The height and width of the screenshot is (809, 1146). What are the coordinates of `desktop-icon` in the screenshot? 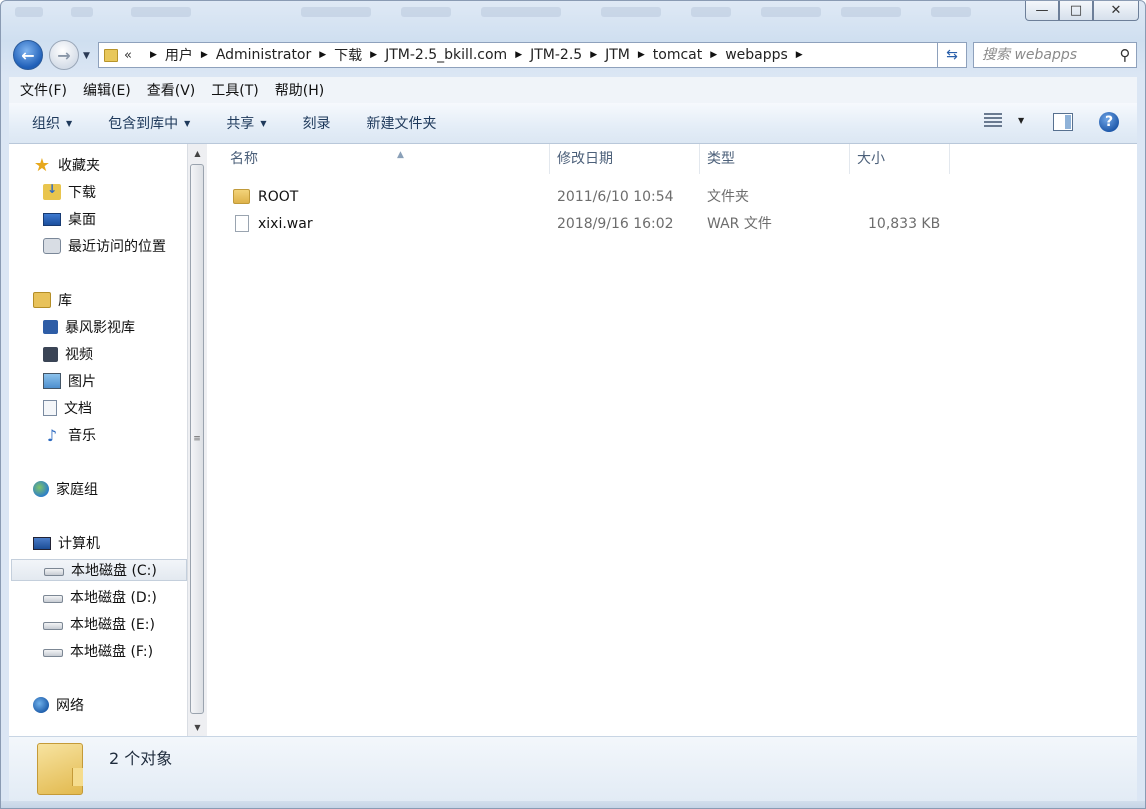 It's located at (52, 219).